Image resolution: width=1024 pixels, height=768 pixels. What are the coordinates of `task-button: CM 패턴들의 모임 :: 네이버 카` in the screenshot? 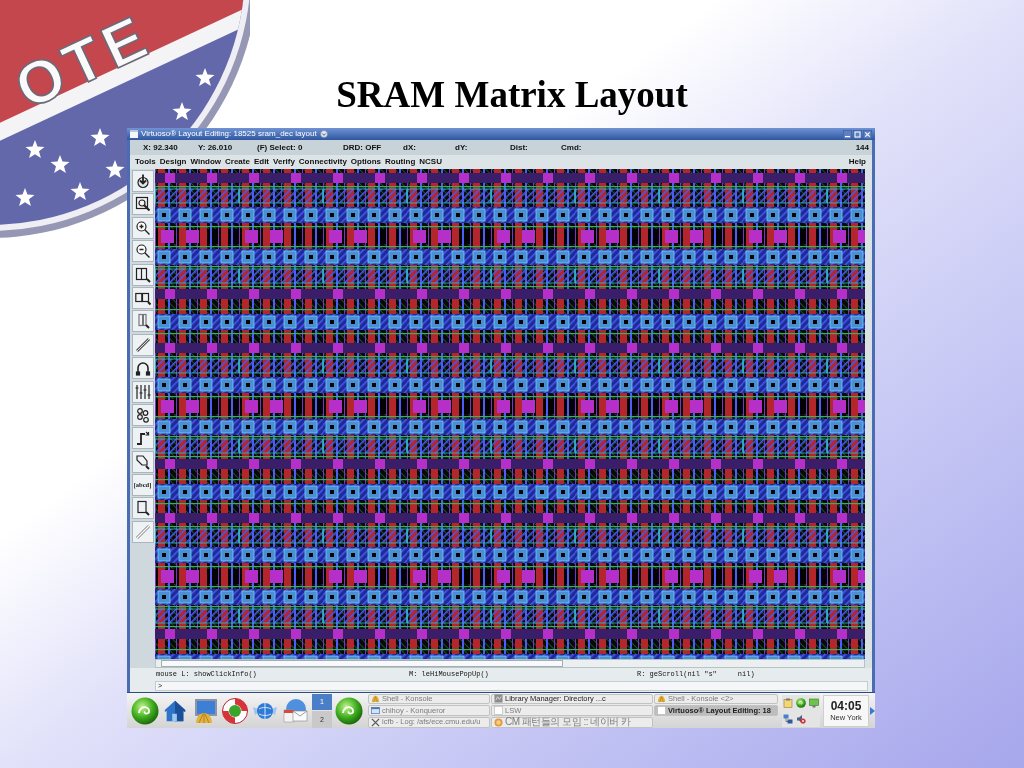 It's located at (572, 722).